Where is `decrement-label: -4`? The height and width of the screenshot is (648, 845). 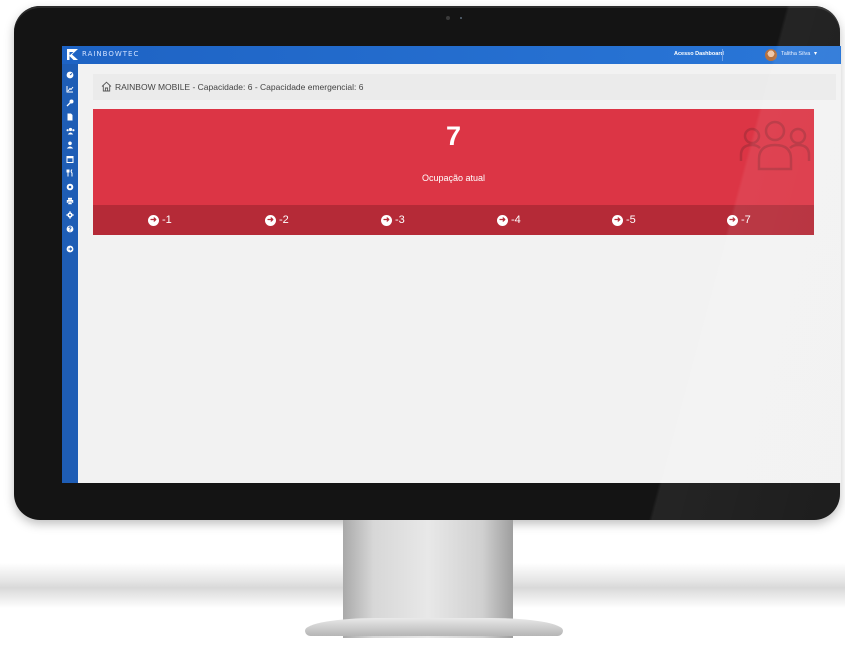 decrement-label: -4 is located at coordinates (516, 220).